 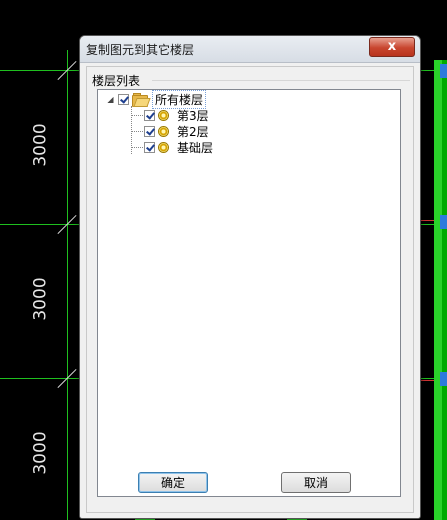 I want to click on cancel-button: 取消, so click(x=316, y=482).